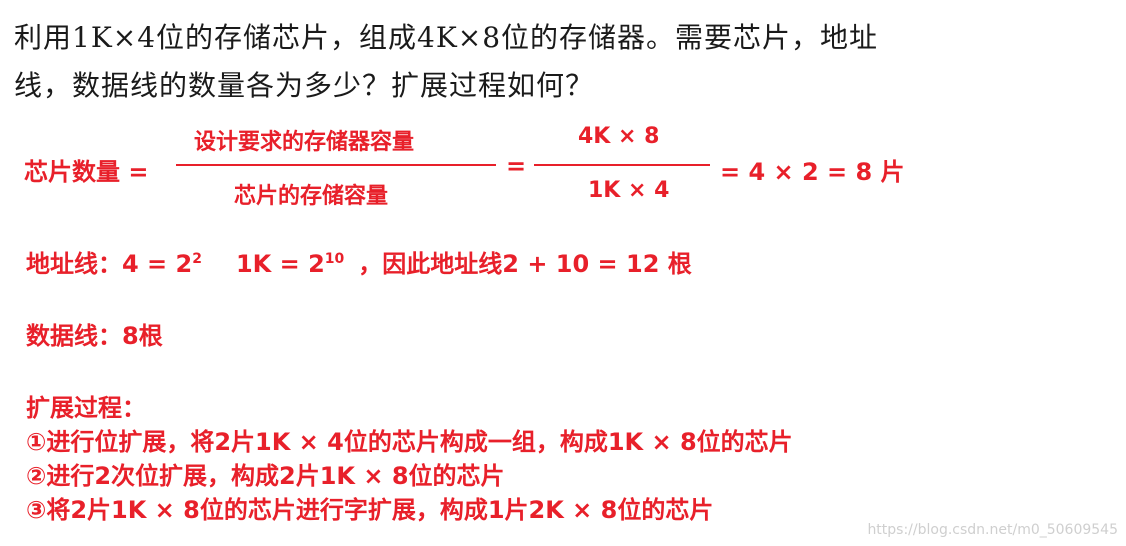 The height and width of the screenshot is (546, 1126). What do you see at coordinates (525, 264) in the screenshot?
I see `address-part-3: ，因此地址线2 + 10 = 12 根` at bounding box center [525, 264].